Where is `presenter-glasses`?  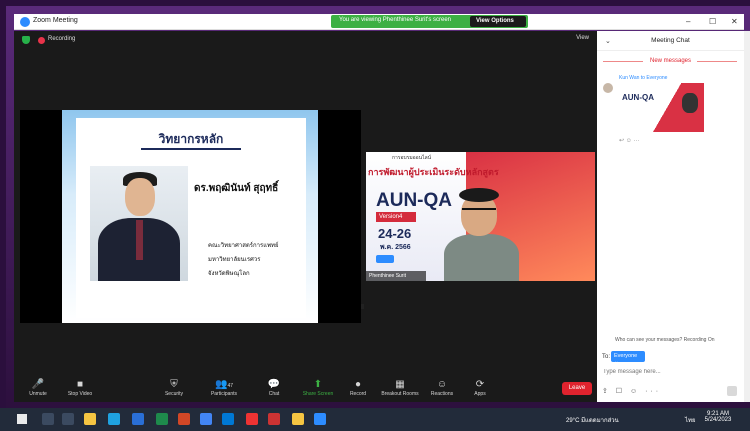
presenter-glasses is located at coordinates (479, 207).